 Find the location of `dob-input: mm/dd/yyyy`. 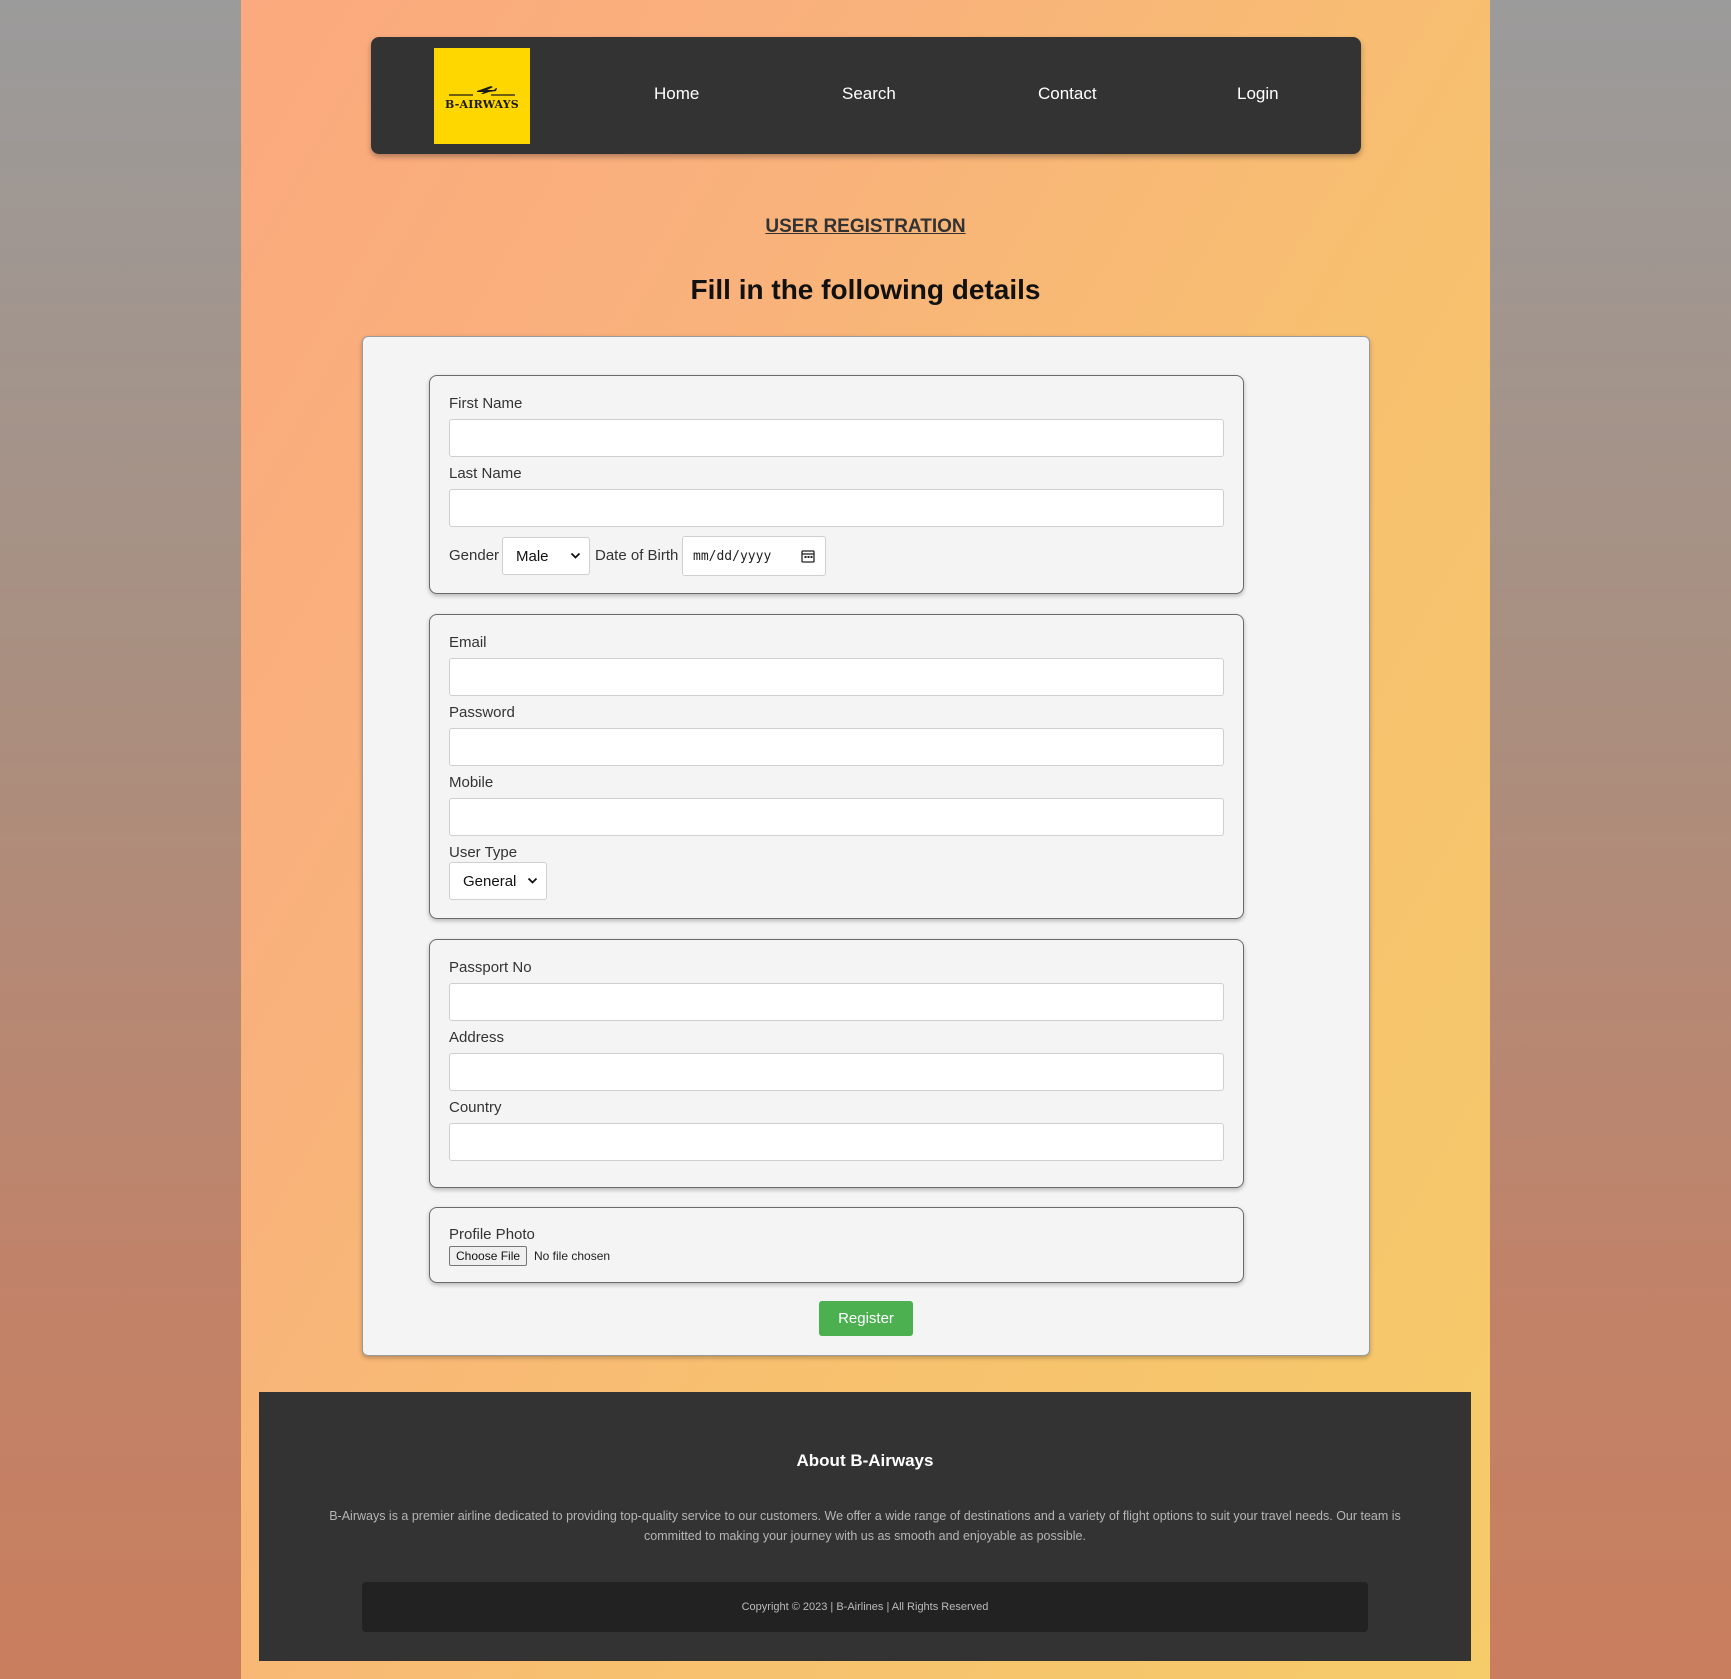

dob-input: mm/dd/yyyy is located at coordinates (754, 556).